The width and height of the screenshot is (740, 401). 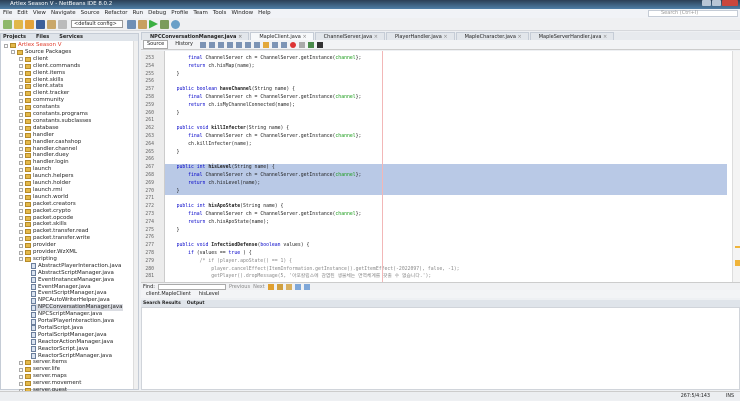 What do you see at coordinates (349, 36) in the screenshot?
I see `editor-tab: ChannelServer.java ×` at bounding box center [349, 36].